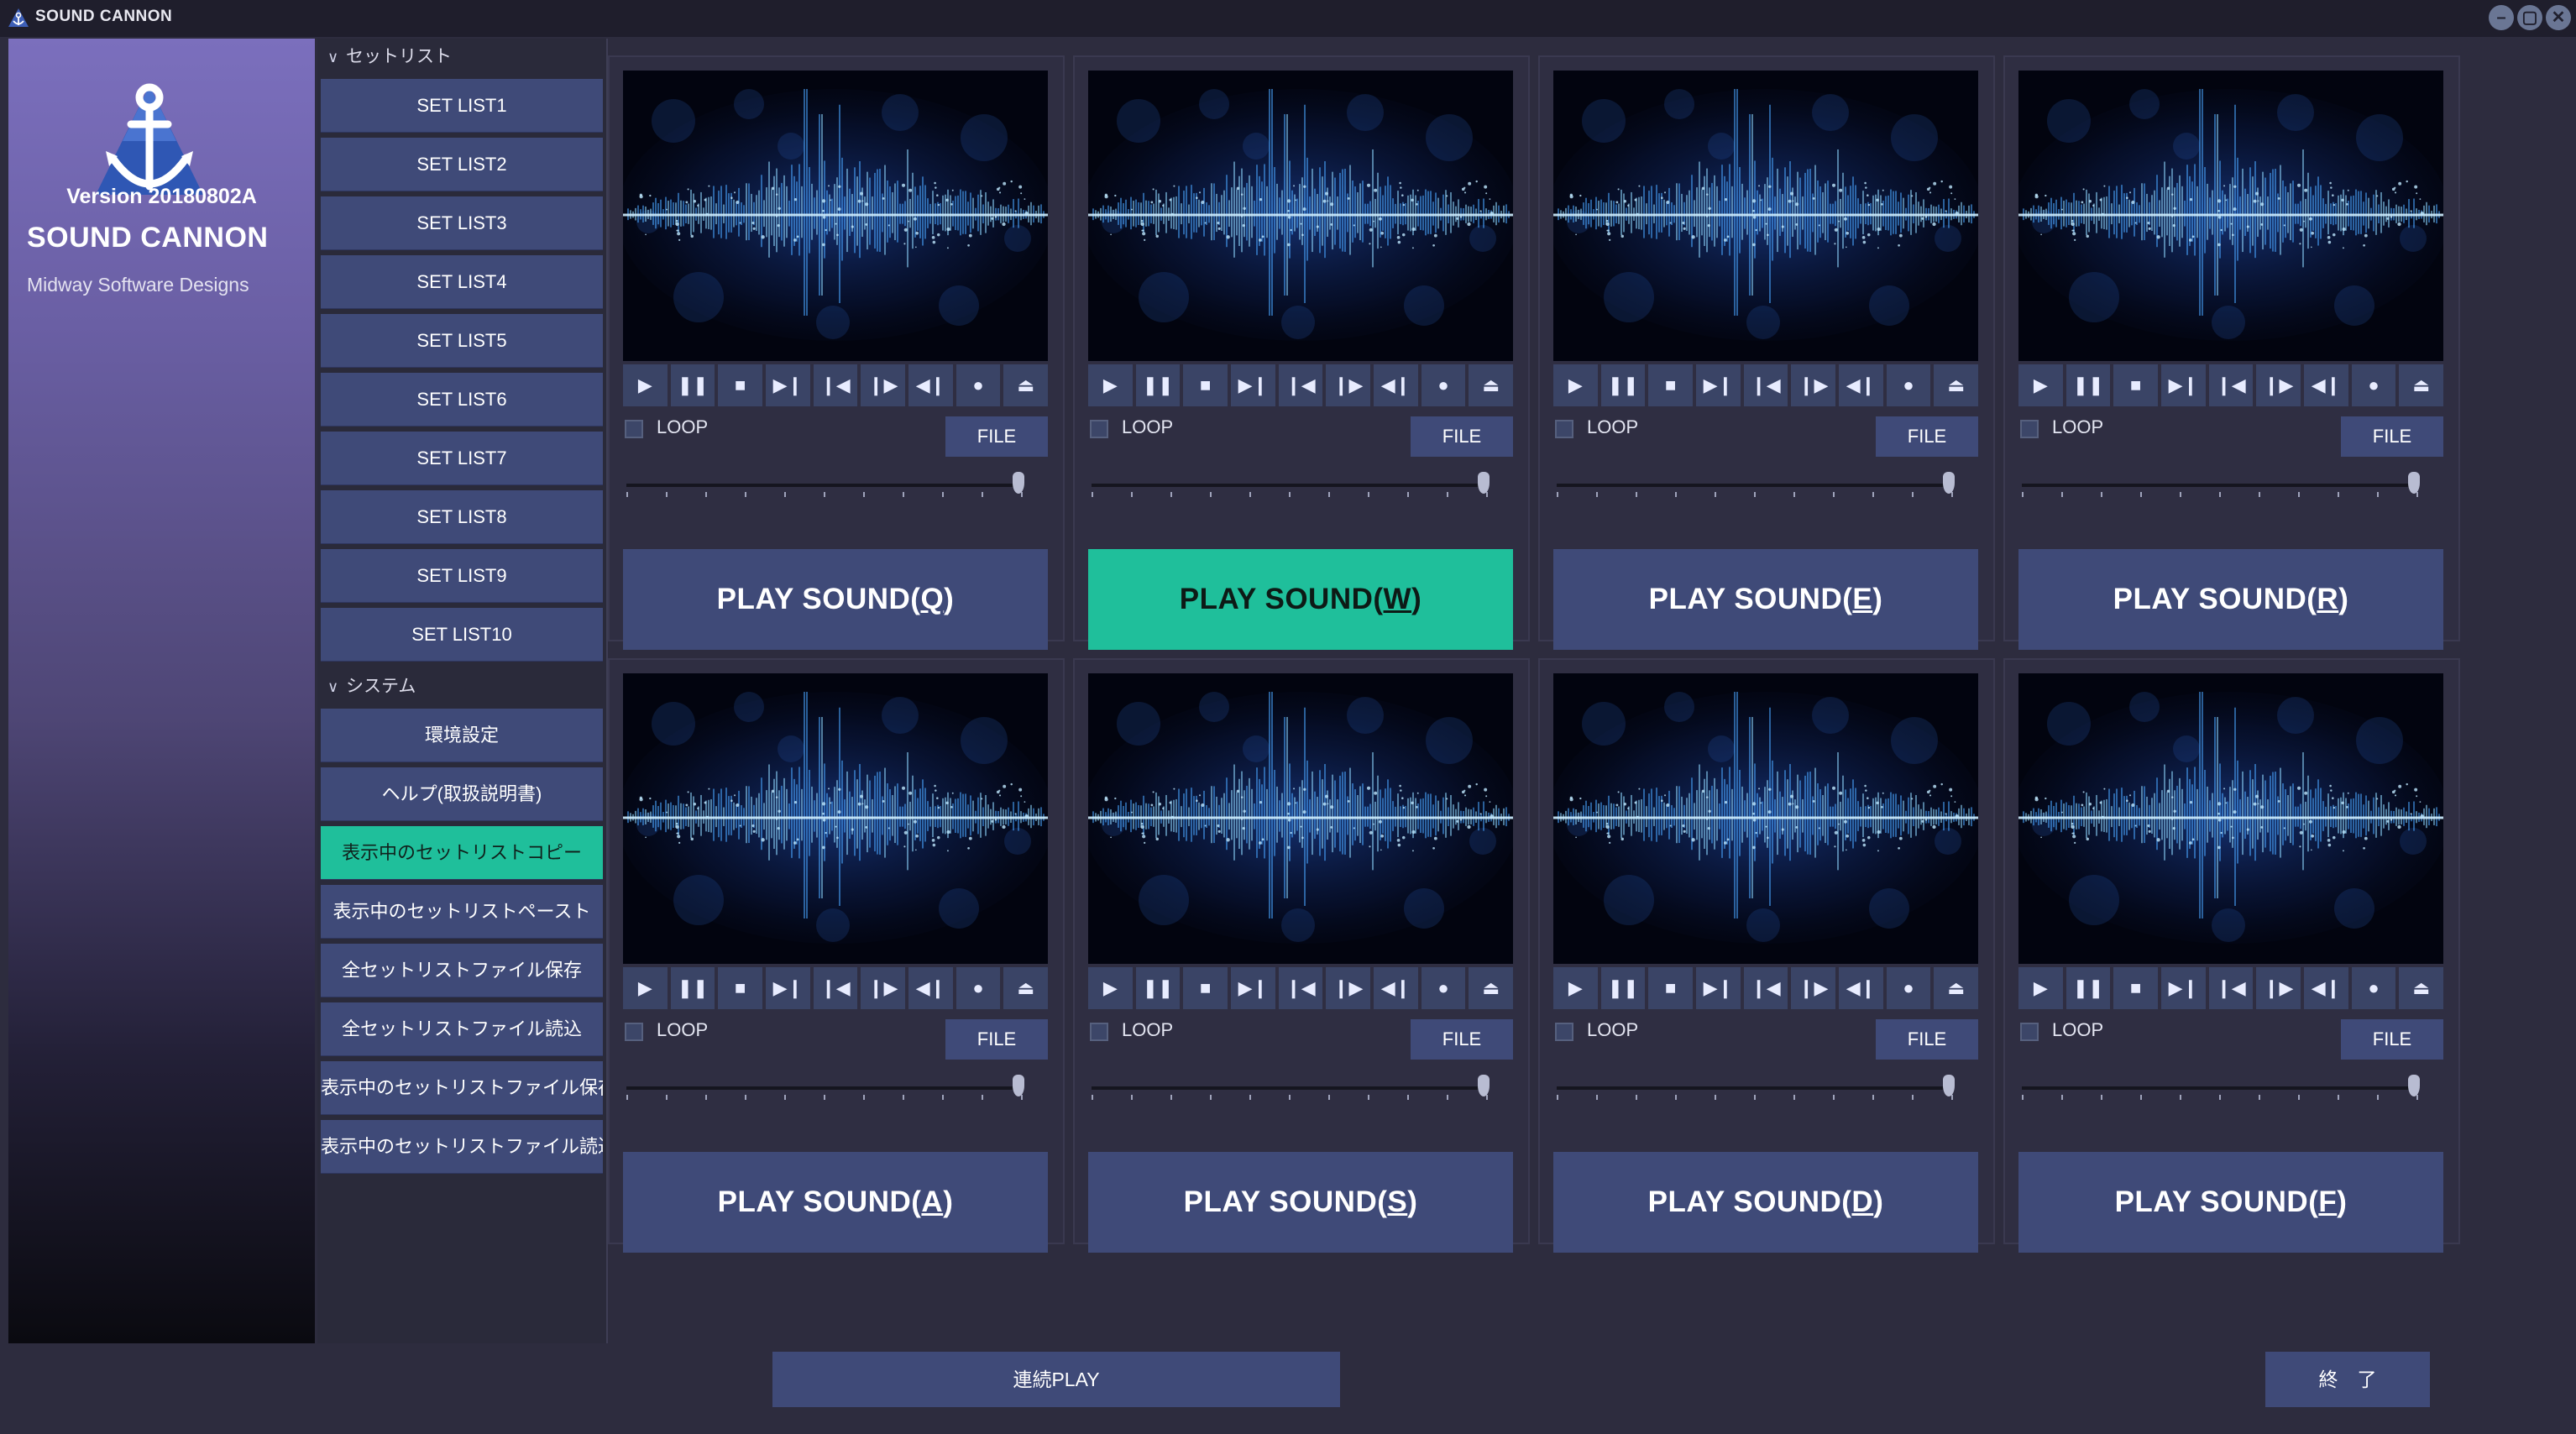  Describe the element at coordinates (462, 971) in the screenshot. I see `system-menu-item-5: 全セットリストファイル保存` at that location.